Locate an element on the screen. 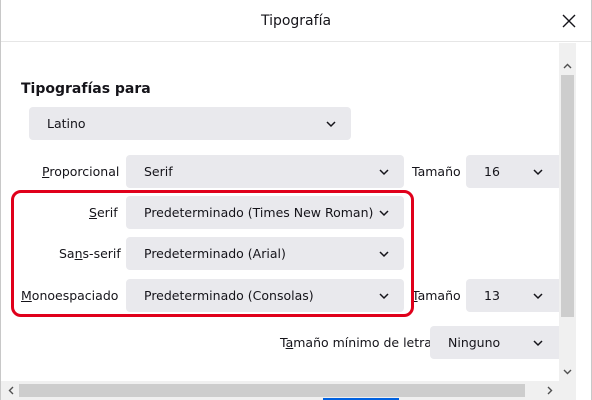 This screenshot has width=592, height=400. scroll-right-arrow-icon is located at coordinates (549, 390).